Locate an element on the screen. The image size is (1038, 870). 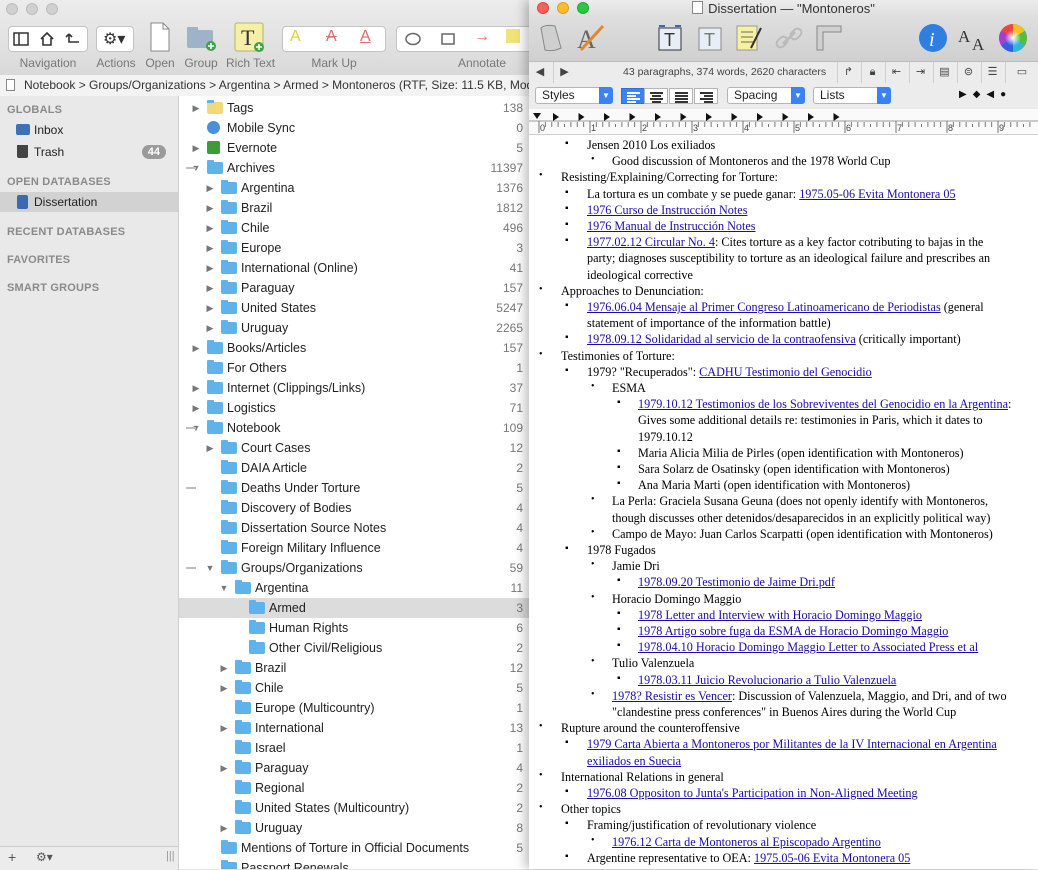
sidebar-toggle-icon is located at coordinates (21, 39).